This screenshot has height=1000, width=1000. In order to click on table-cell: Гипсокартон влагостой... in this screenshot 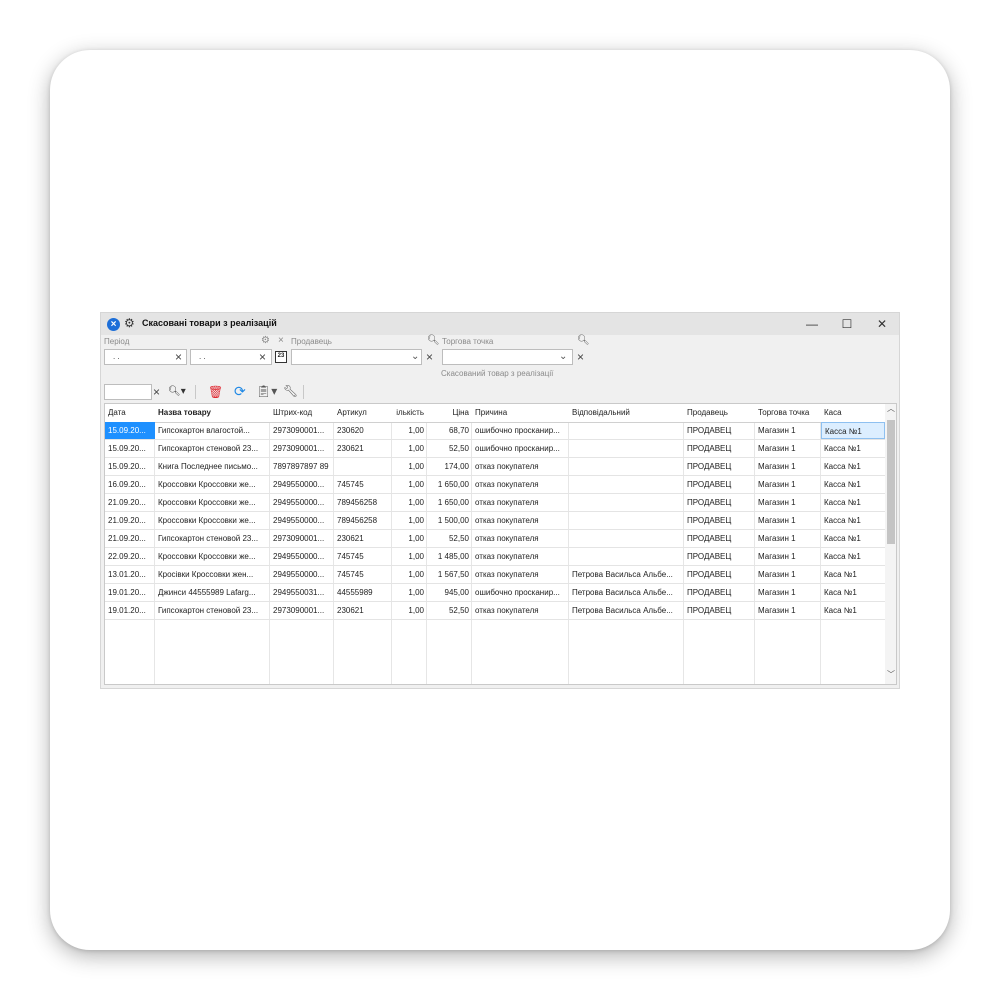, I will do `click(212, 430)`.